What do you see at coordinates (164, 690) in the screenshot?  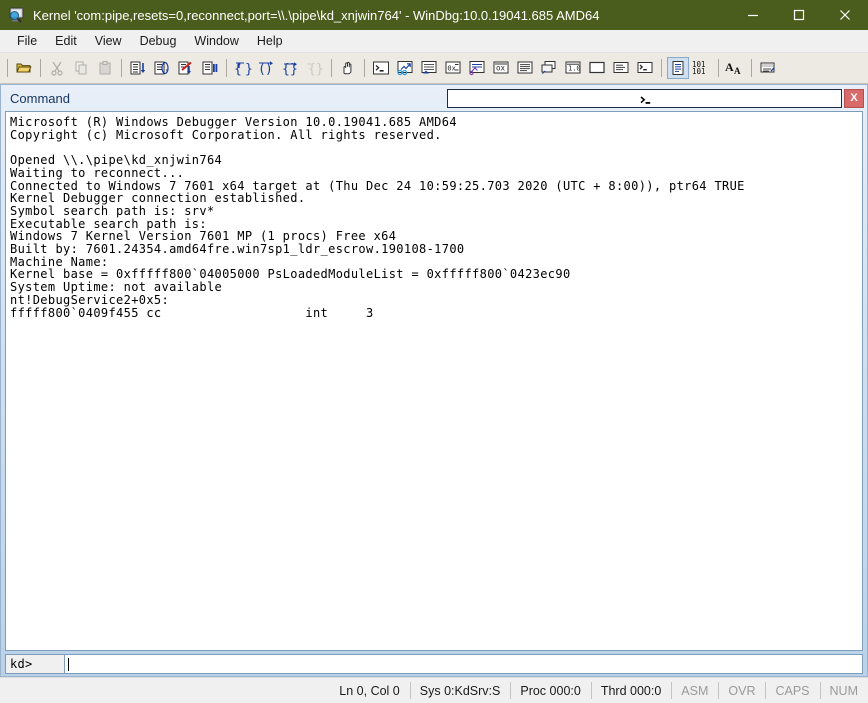 I see `status-bar-spacer` at bounding box center [164, 690].